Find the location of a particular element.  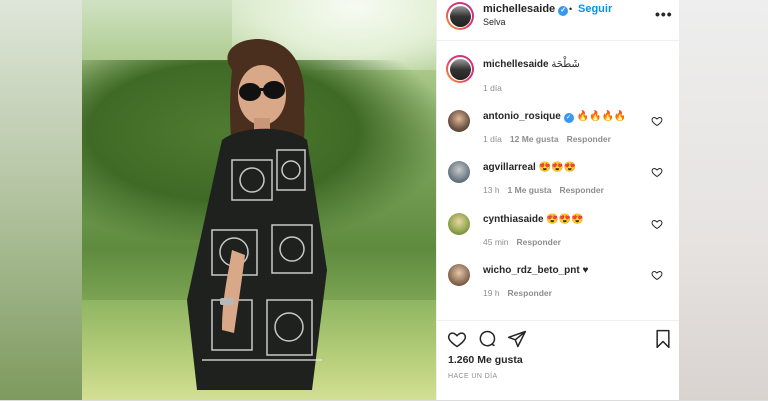

caption-username: michellesaide is located at coordinates (516, 64).